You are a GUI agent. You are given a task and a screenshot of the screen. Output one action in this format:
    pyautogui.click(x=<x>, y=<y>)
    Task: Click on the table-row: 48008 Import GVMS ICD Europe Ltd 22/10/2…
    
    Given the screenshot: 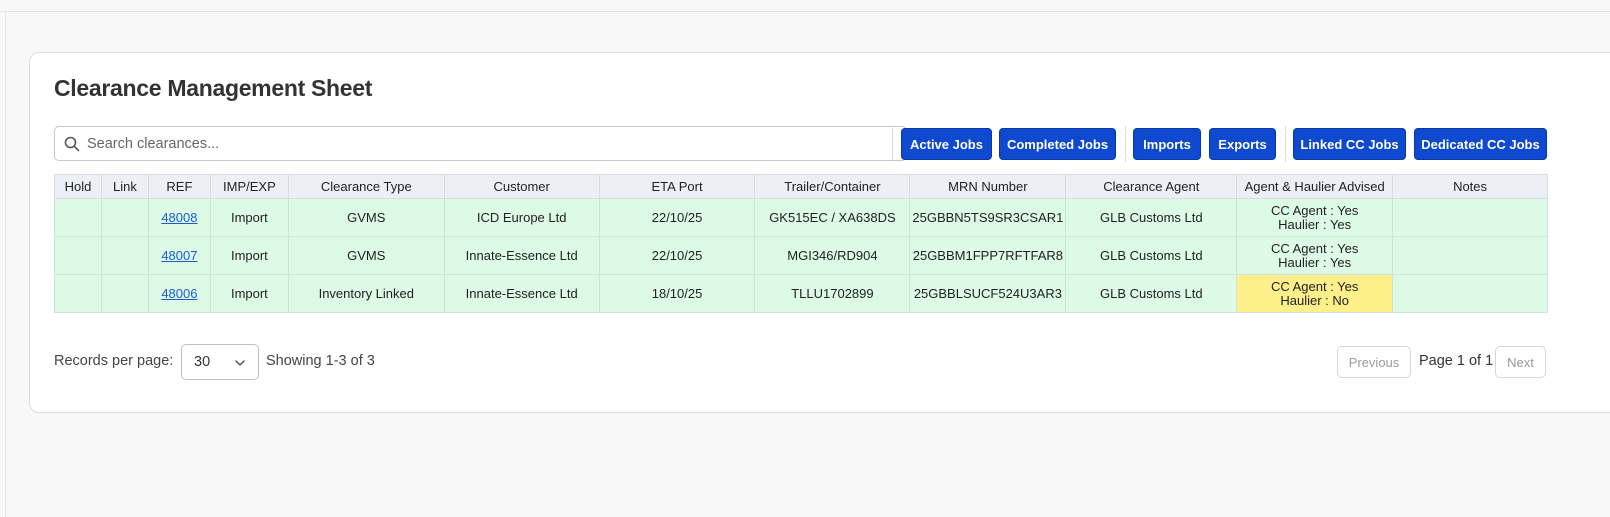 What is the action you would take?
    pyautogui.click(x=801, y=217)
    